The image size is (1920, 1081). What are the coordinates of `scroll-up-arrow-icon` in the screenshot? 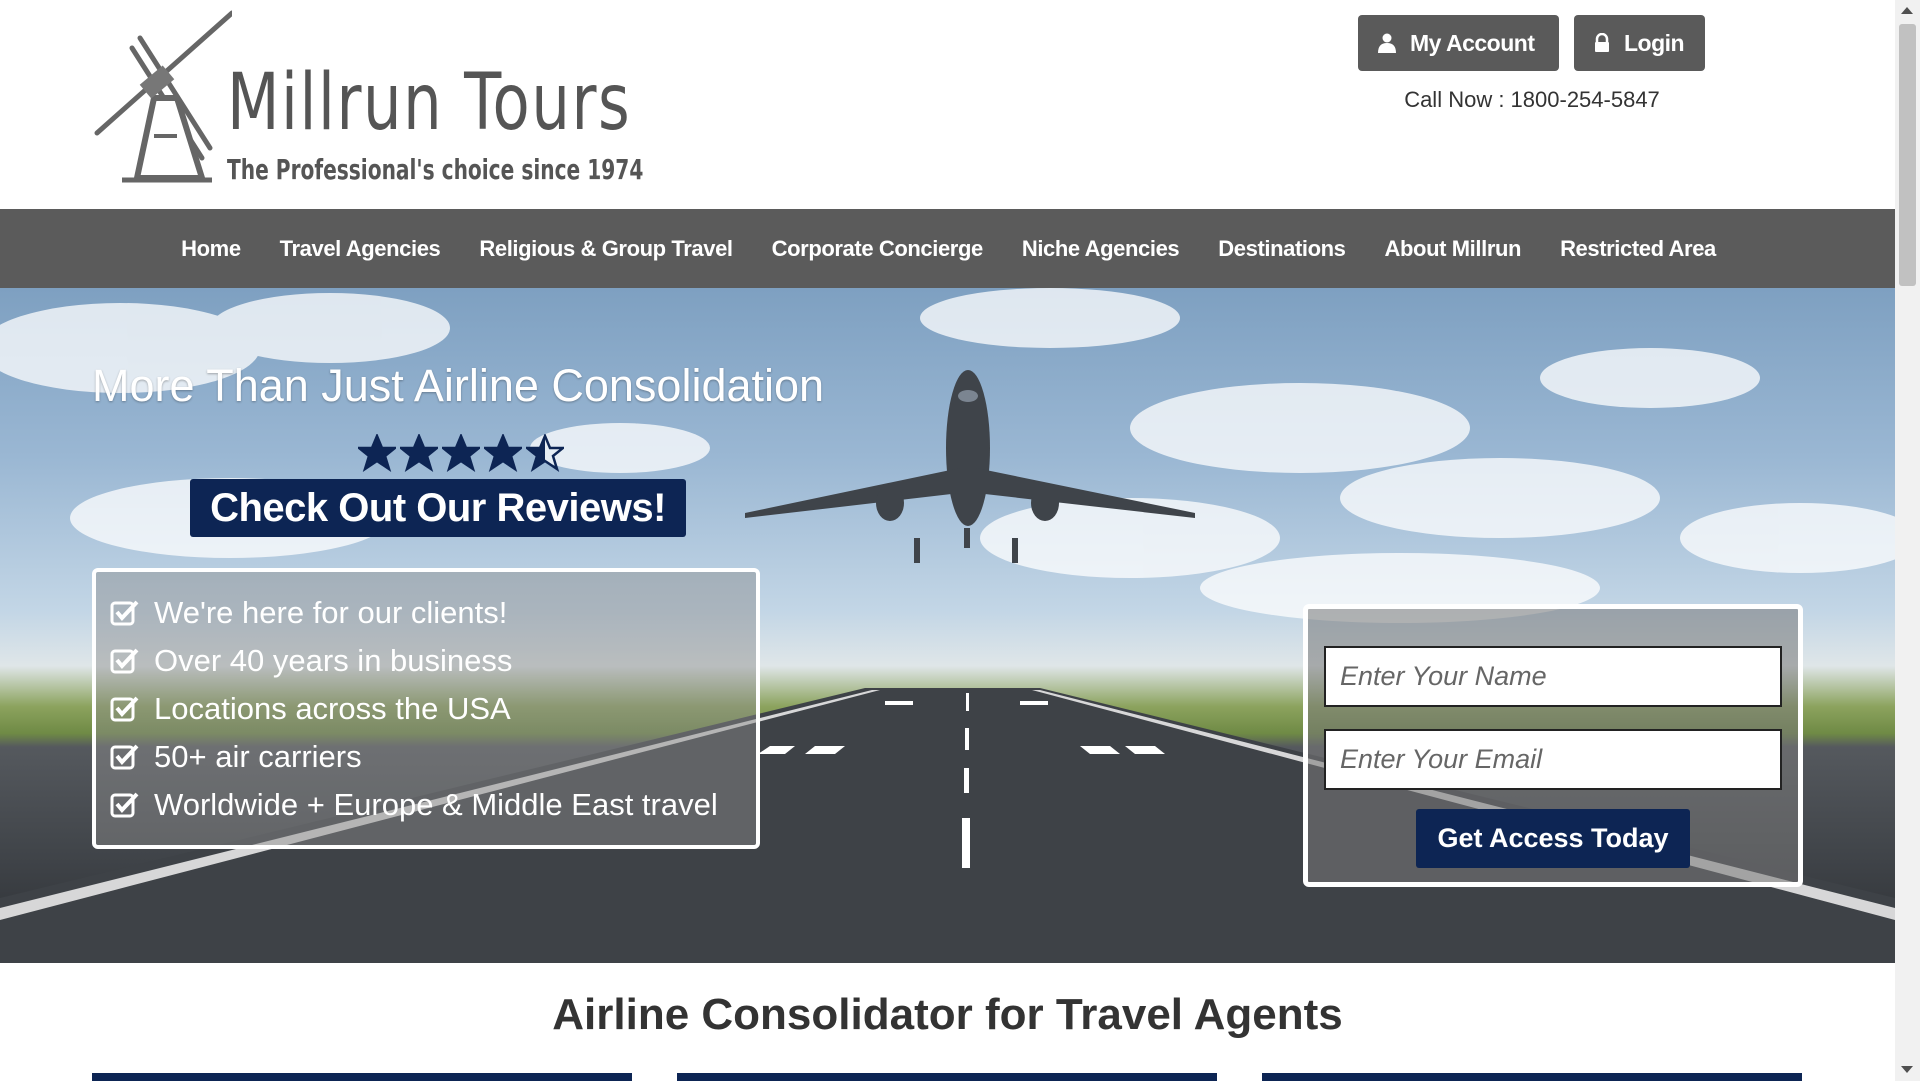 It's located at (1907, 10).